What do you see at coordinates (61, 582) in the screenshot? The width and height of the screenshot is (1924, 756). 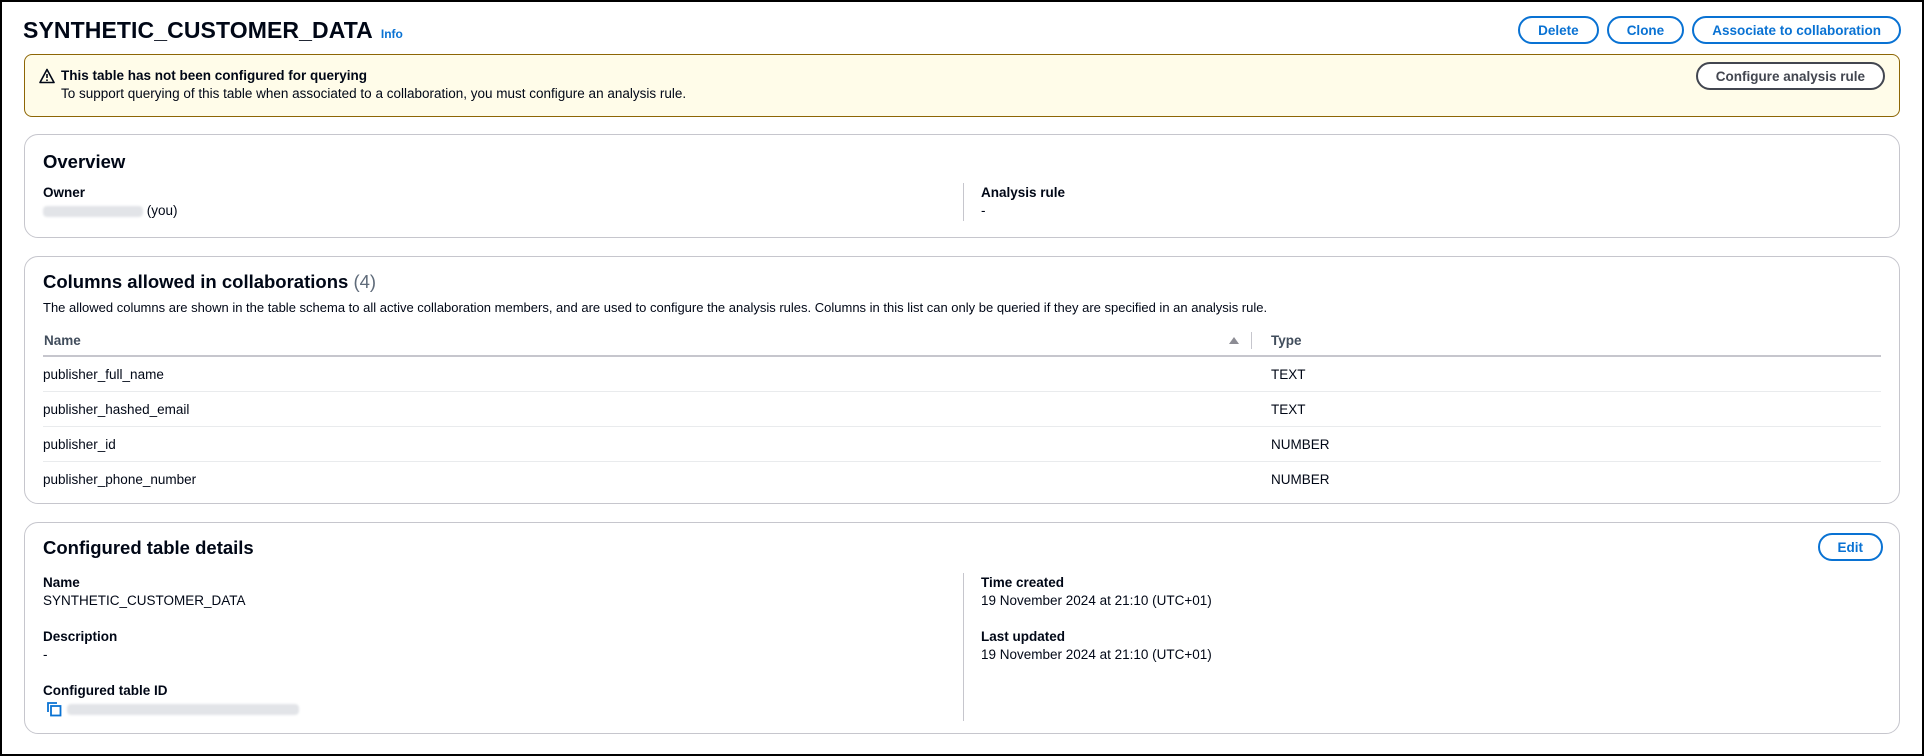 I see `name-label: Name` at bounding box center [61, 582].